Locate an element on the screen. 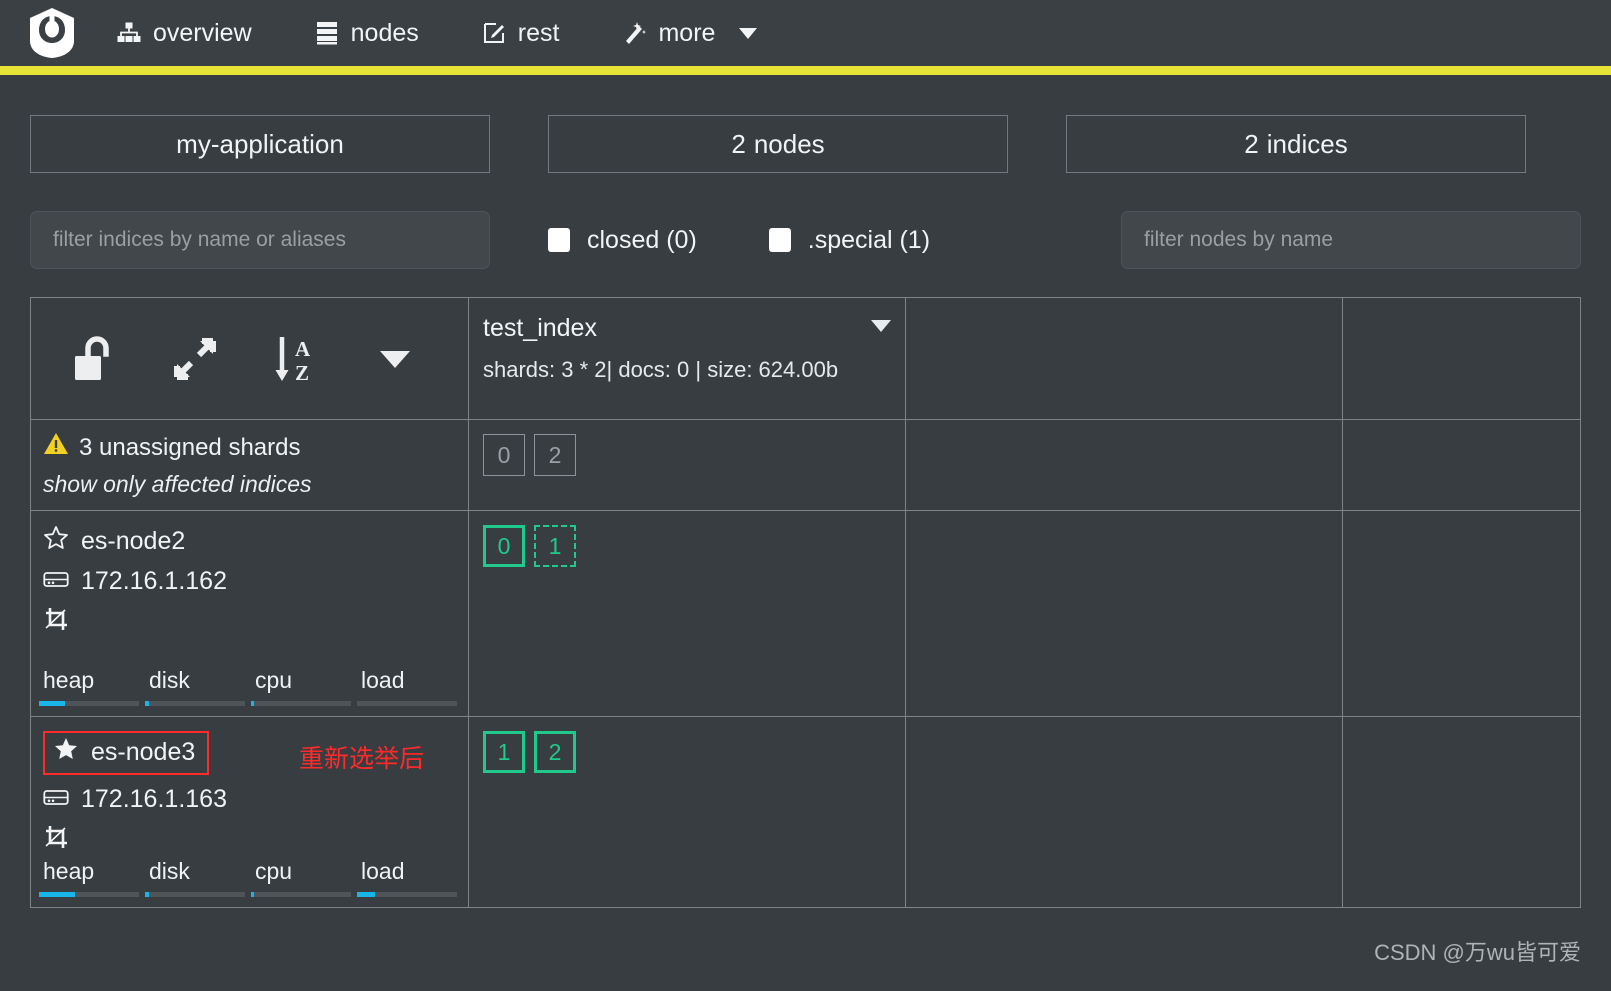 This screenshot has width=1611, height=991. special-filter-label: .special (1) is located at coordinates (869, 239).